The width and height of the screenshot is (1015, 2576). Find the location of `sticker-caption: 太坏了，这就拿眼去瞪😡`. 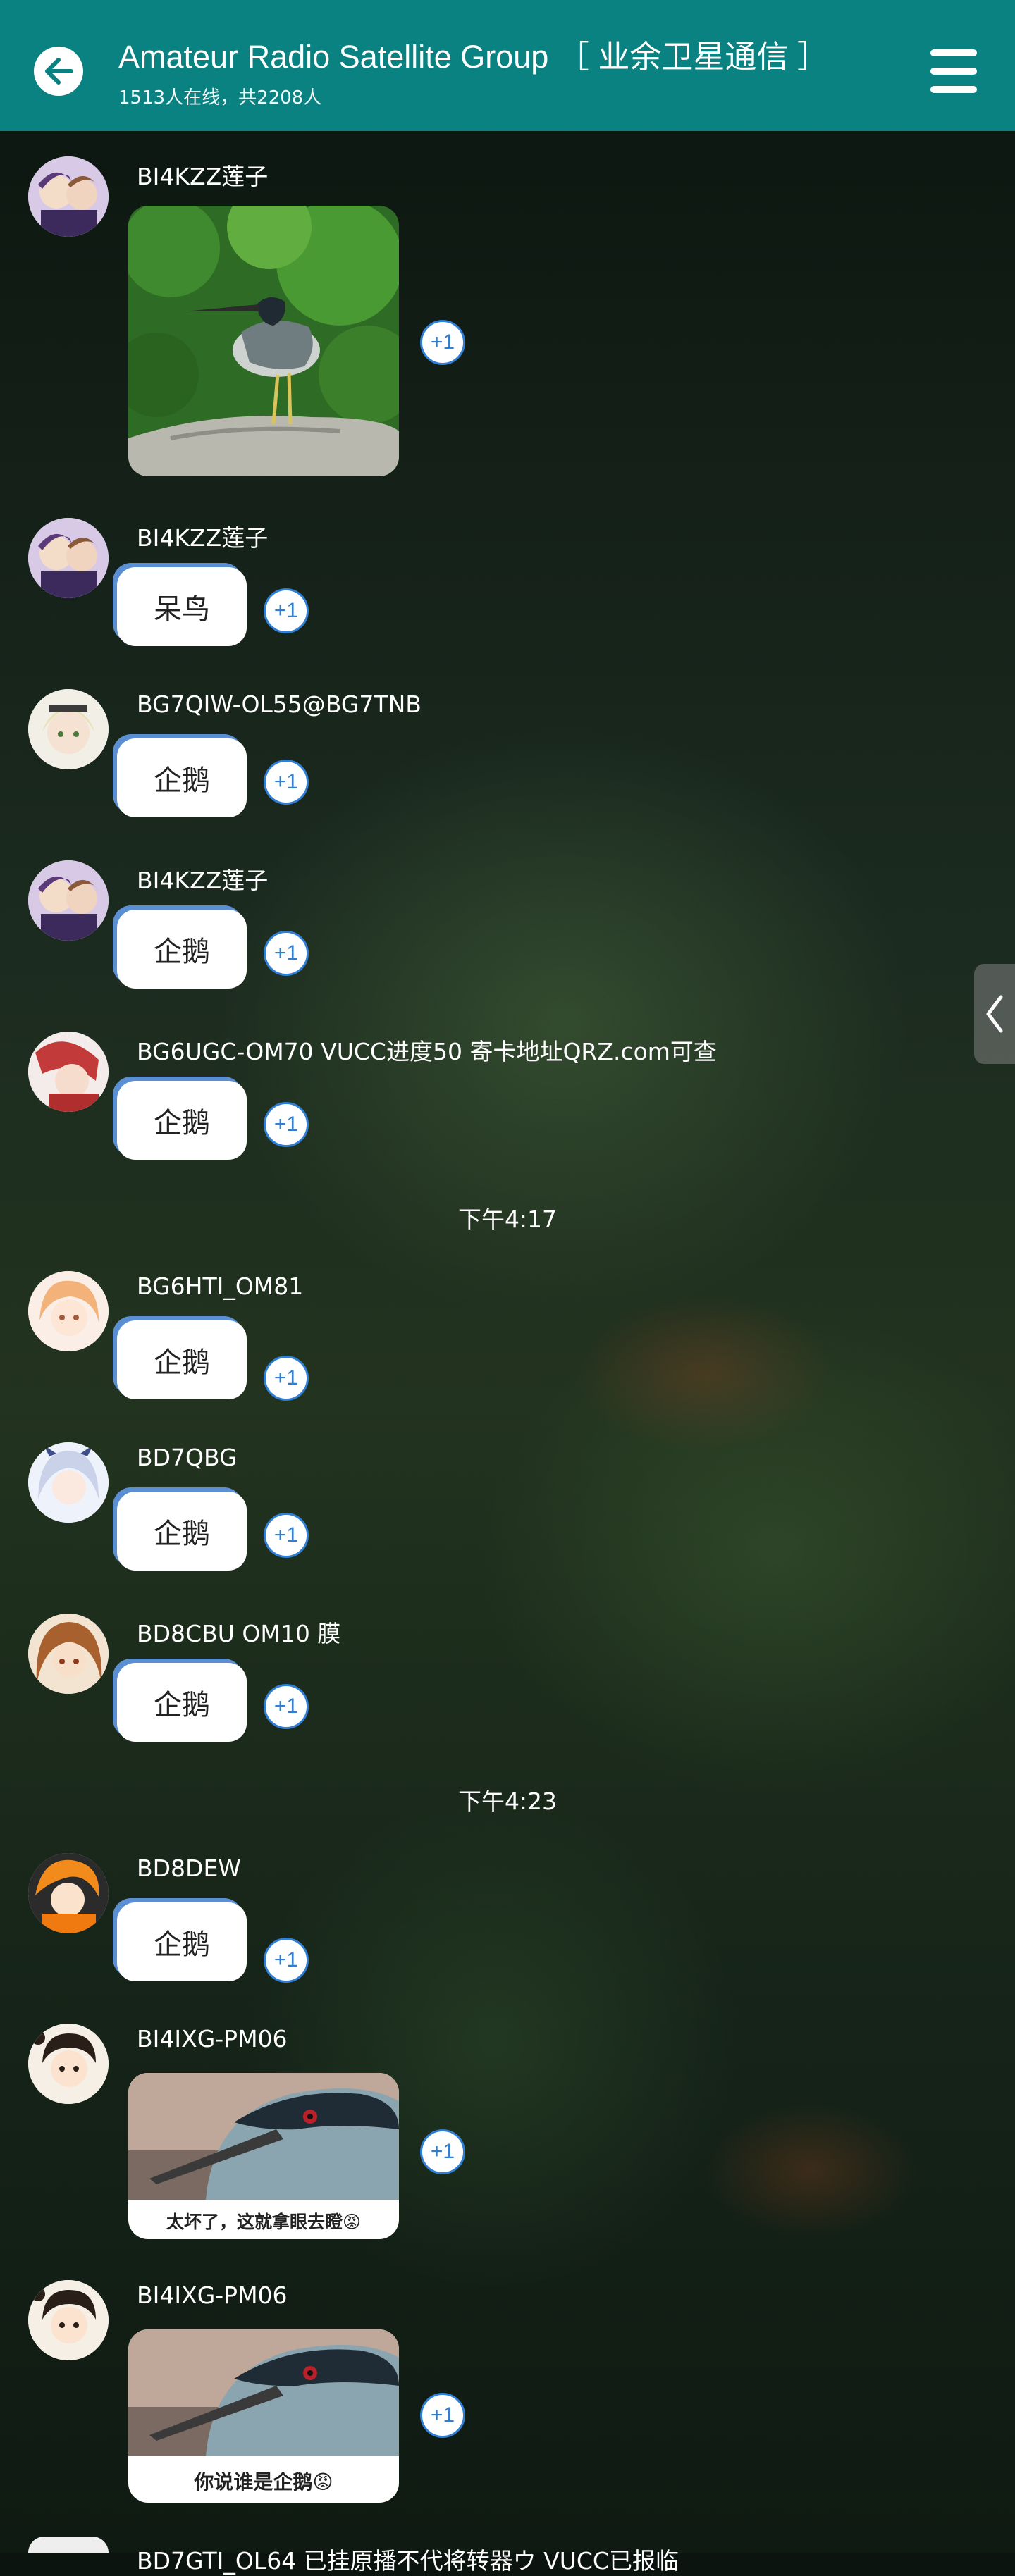

sticker-caption: 太坏了，这就拿眼去瞪😡 is located at coordinates (264, 2222).